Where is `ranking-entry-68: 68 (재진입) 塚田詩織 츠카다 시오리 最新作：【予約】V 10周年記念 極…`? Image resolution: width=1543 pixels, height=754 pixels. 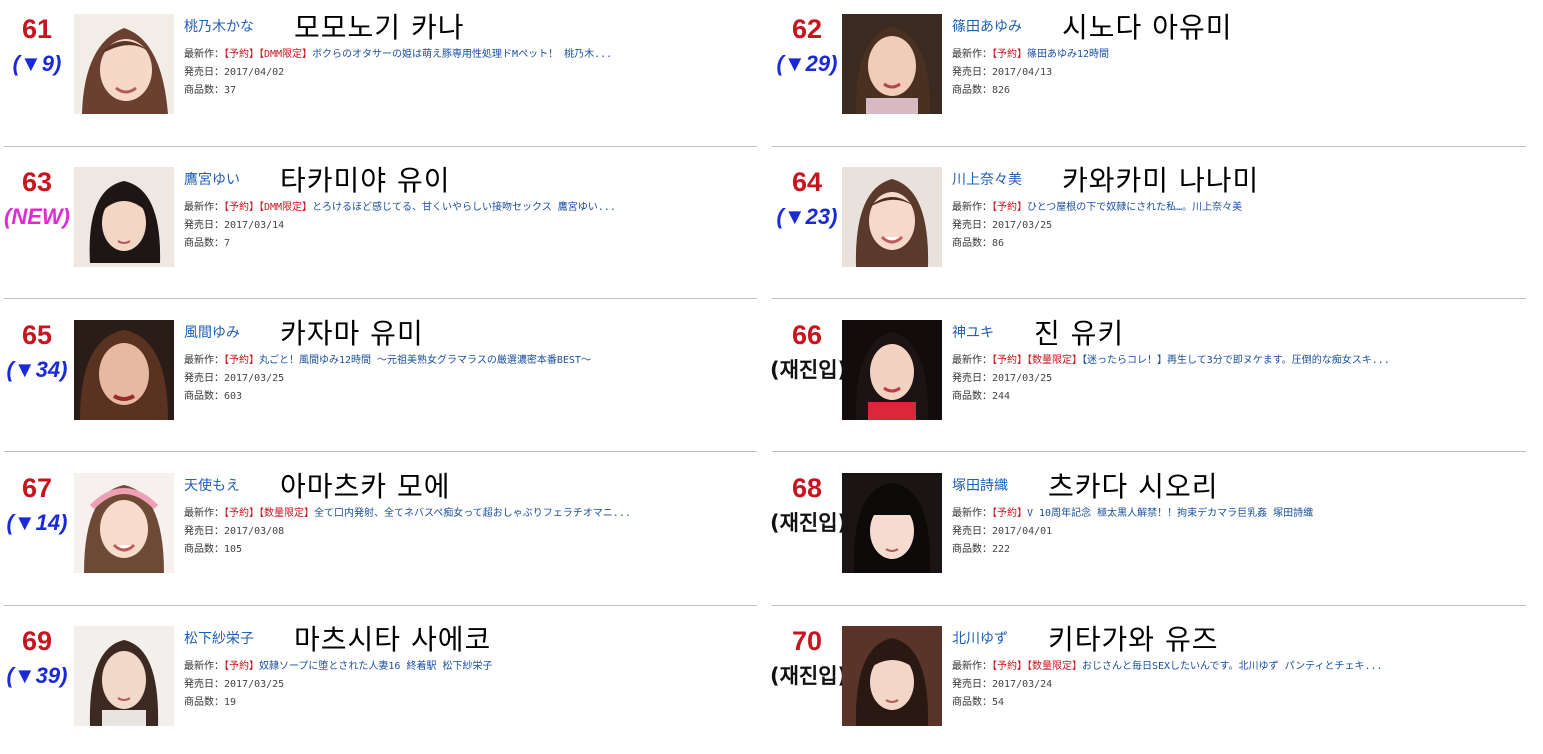 ranking-entry-68: 68 (재진입) 塚田詩織 츠카다 시오리 最新作：【予約】V 10周年記念 極… is located at coordinates (1148, 516).